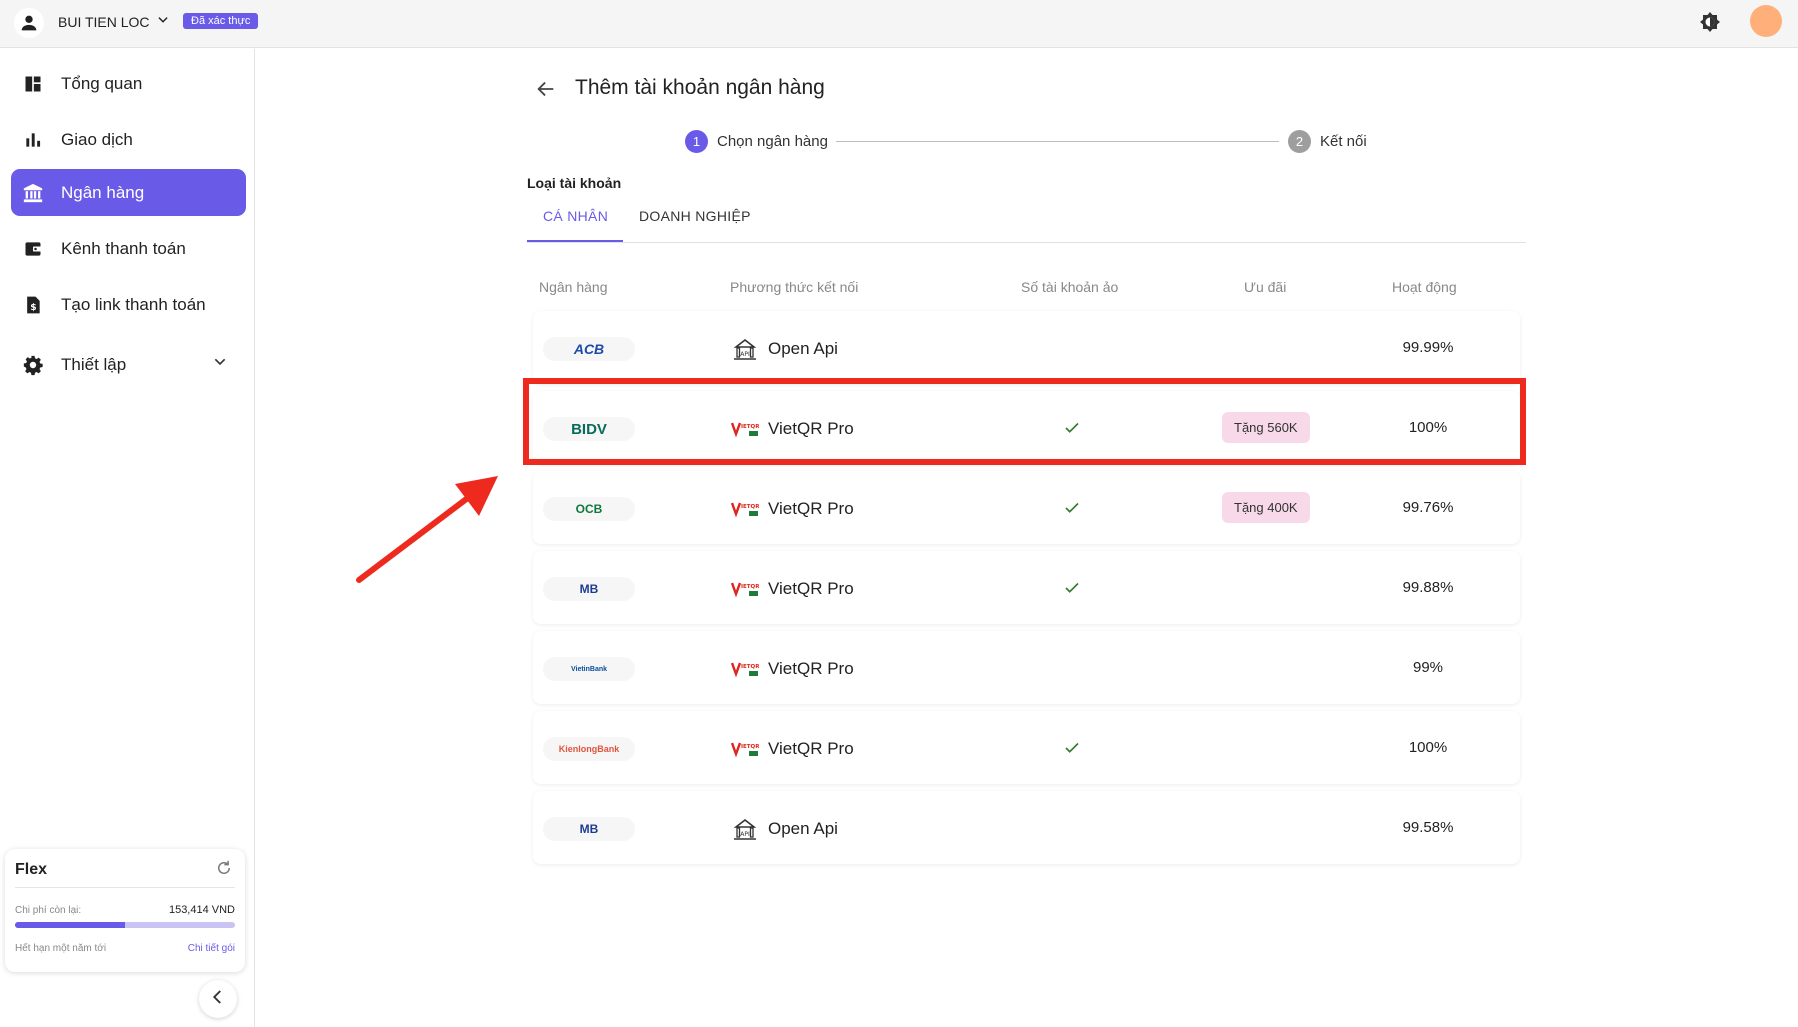  I want to click on sidebar-item-payment-channels: Kênh thanh toán, so click(128, 248).